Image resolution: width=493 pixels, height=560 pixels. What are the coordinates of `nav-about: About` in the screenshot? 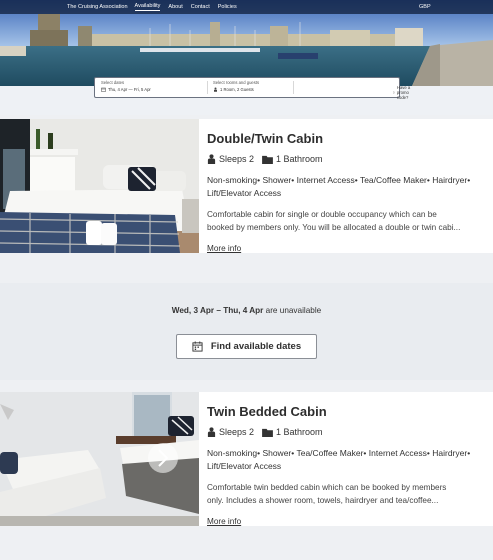 It's located at (175, 7).